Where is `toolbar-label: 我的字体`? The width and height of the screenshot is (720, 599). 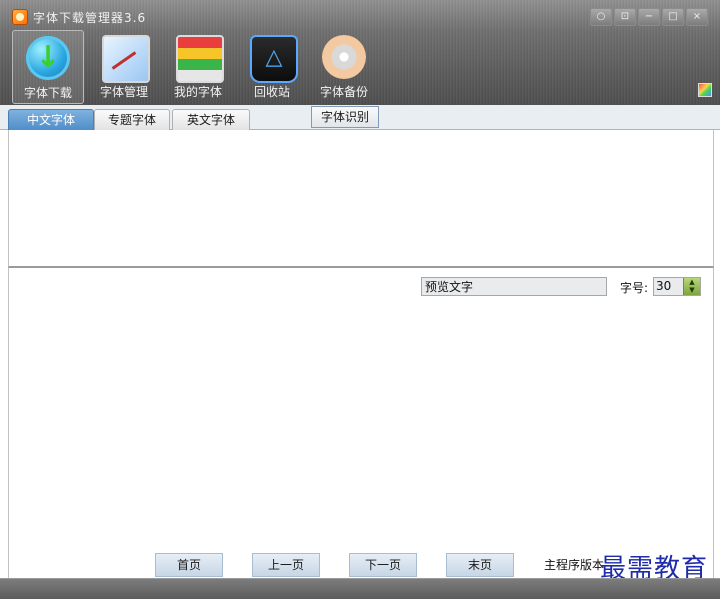 toolbar-label: 我的字体 is located at coordinates (197, 92).